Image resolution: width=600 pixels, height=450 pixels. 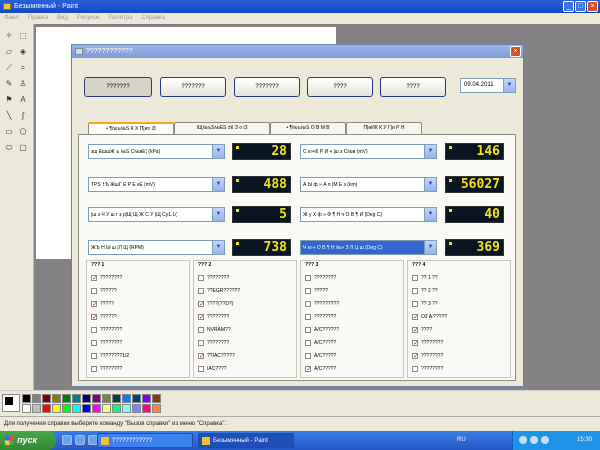 What do you see at coordinates (11, 18) in the screenshot?
I see `menu-file: Файл` at bounding box center [11, 18].